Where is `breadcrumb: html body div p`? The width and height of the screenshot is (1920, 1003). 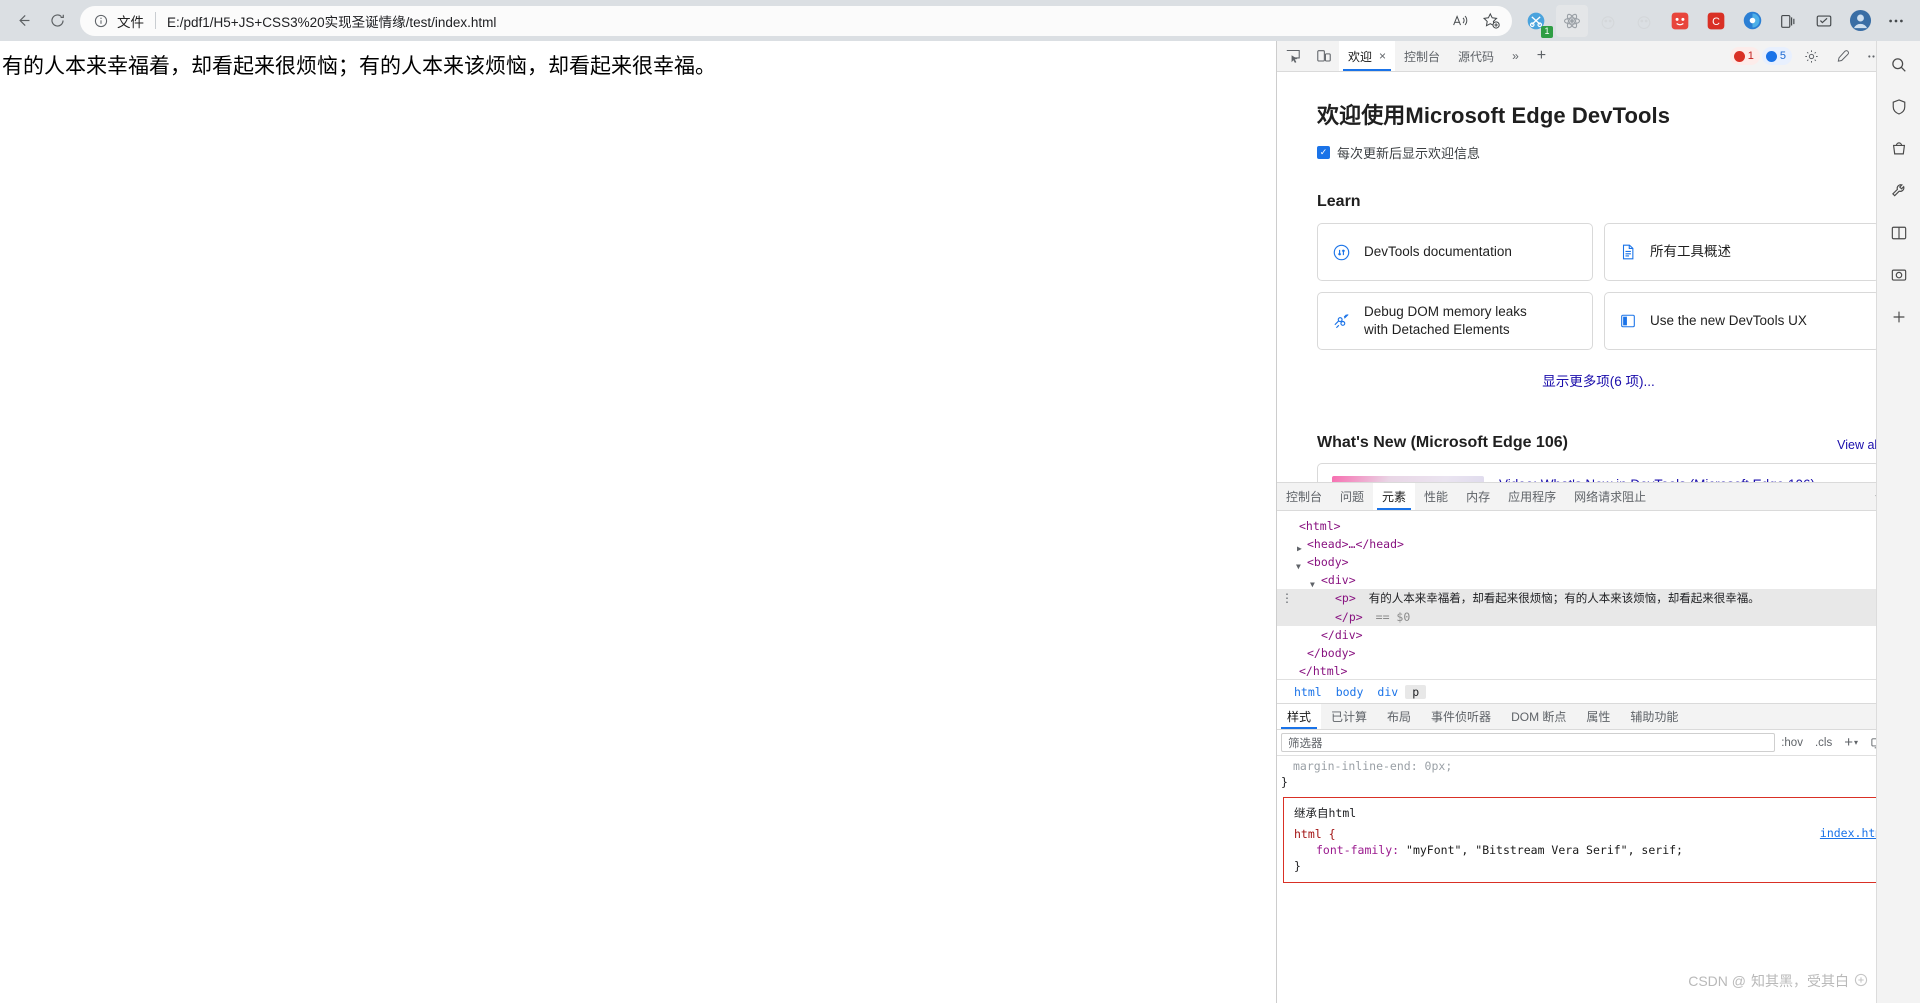 breadcrumb: html body div p is located at coordinates (1598, 691).